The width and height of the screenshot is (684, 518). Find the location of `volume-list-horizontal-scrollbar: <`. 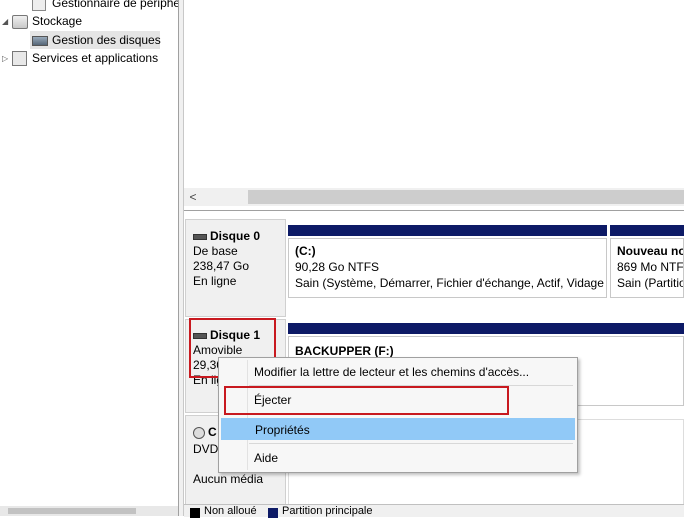

volume-list-horizontal-scrollbar: < is located at coordinates (434, 197).